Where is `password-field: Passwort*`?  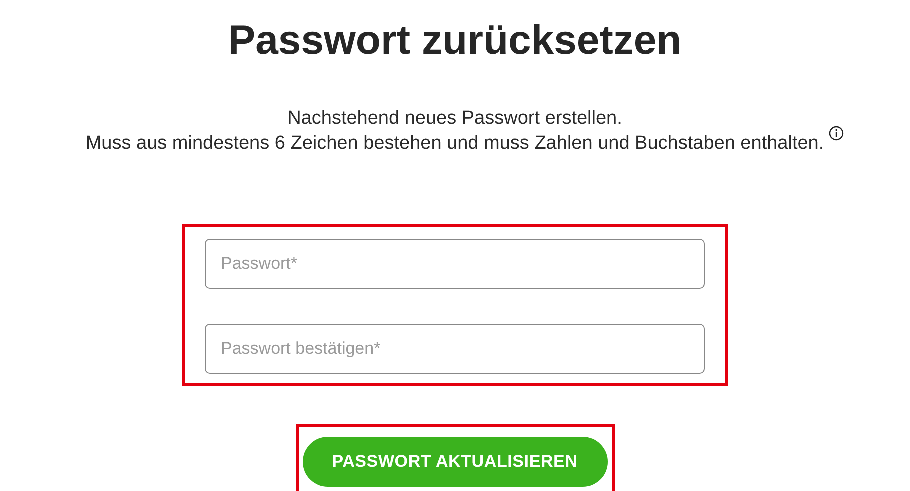
password-field: Passwort* is located at coordinates (455, 264).